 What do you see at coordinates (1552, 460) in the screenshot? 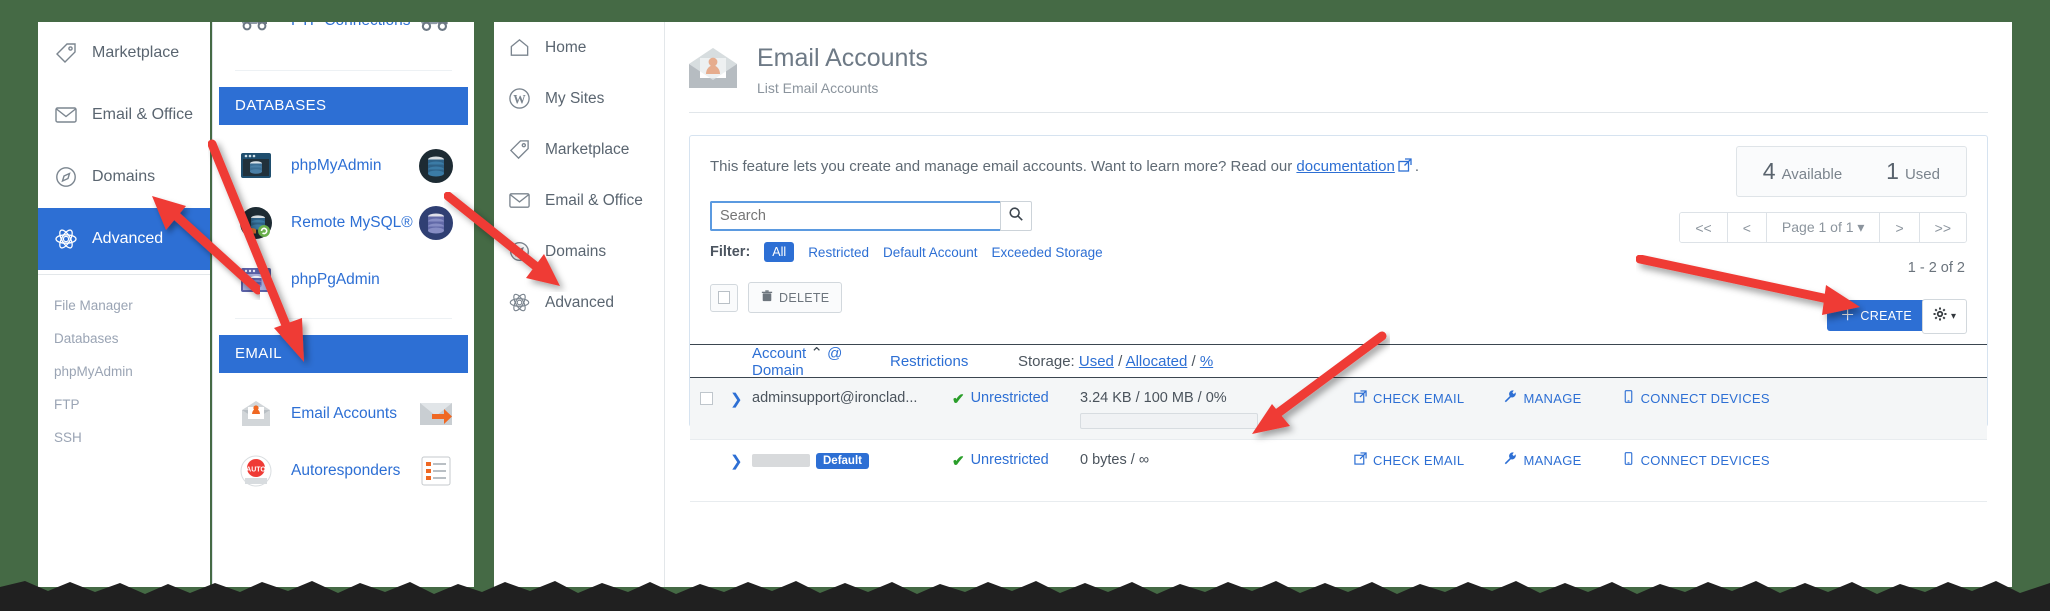
I see `manage-label: MANAGE` at bounding box center [1552, 460].